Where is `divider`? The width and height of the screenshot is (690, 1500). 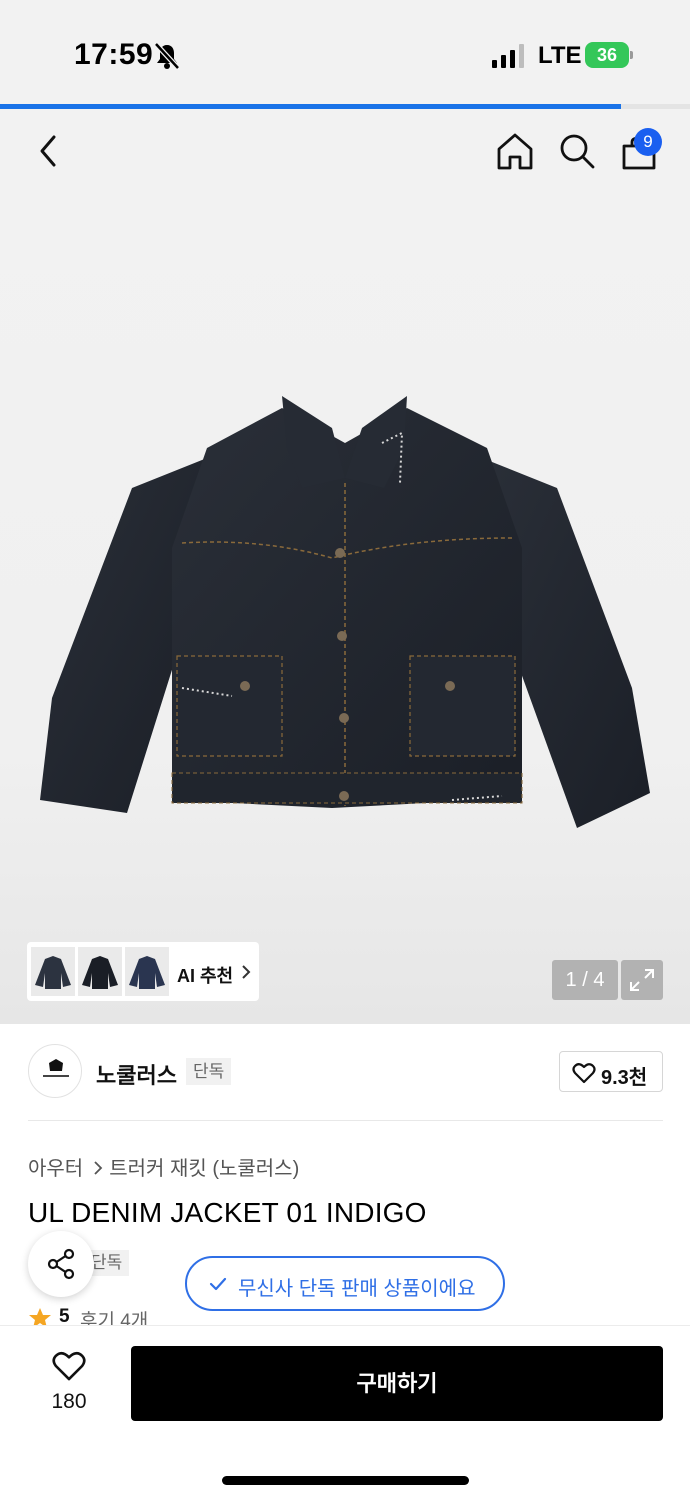 divider is located at coordinates (345, 1120).